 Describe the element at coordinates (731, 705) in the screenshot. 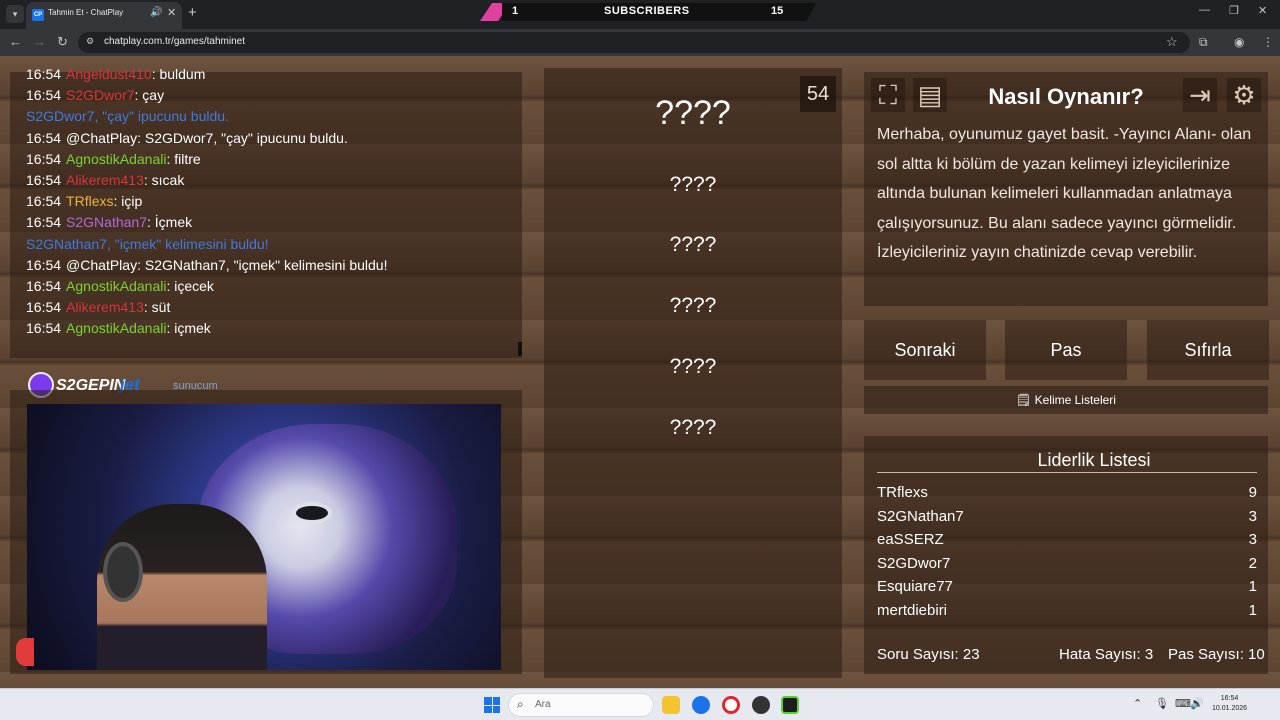

I see `opera-icon` at that location.